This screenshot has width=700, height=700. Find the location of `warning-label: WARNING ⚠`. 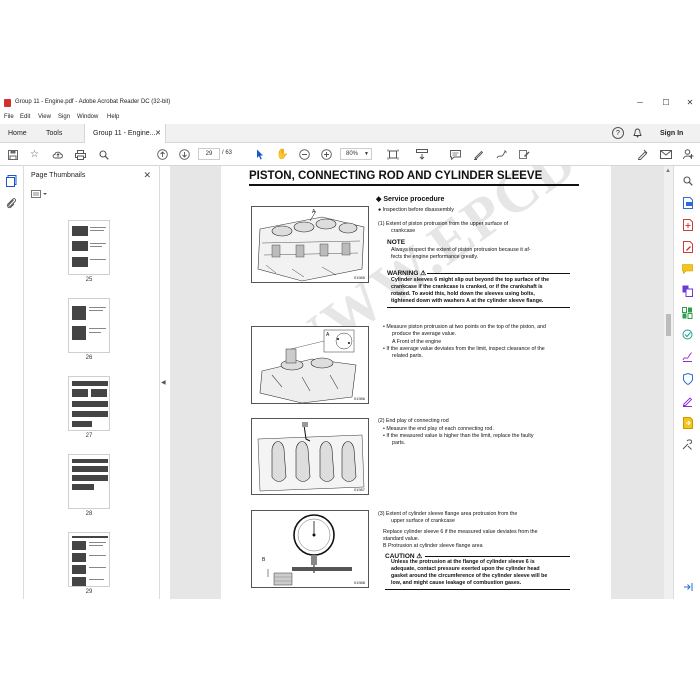

warning-label: WARNING ⚠ is located at coordinates (407, 273).